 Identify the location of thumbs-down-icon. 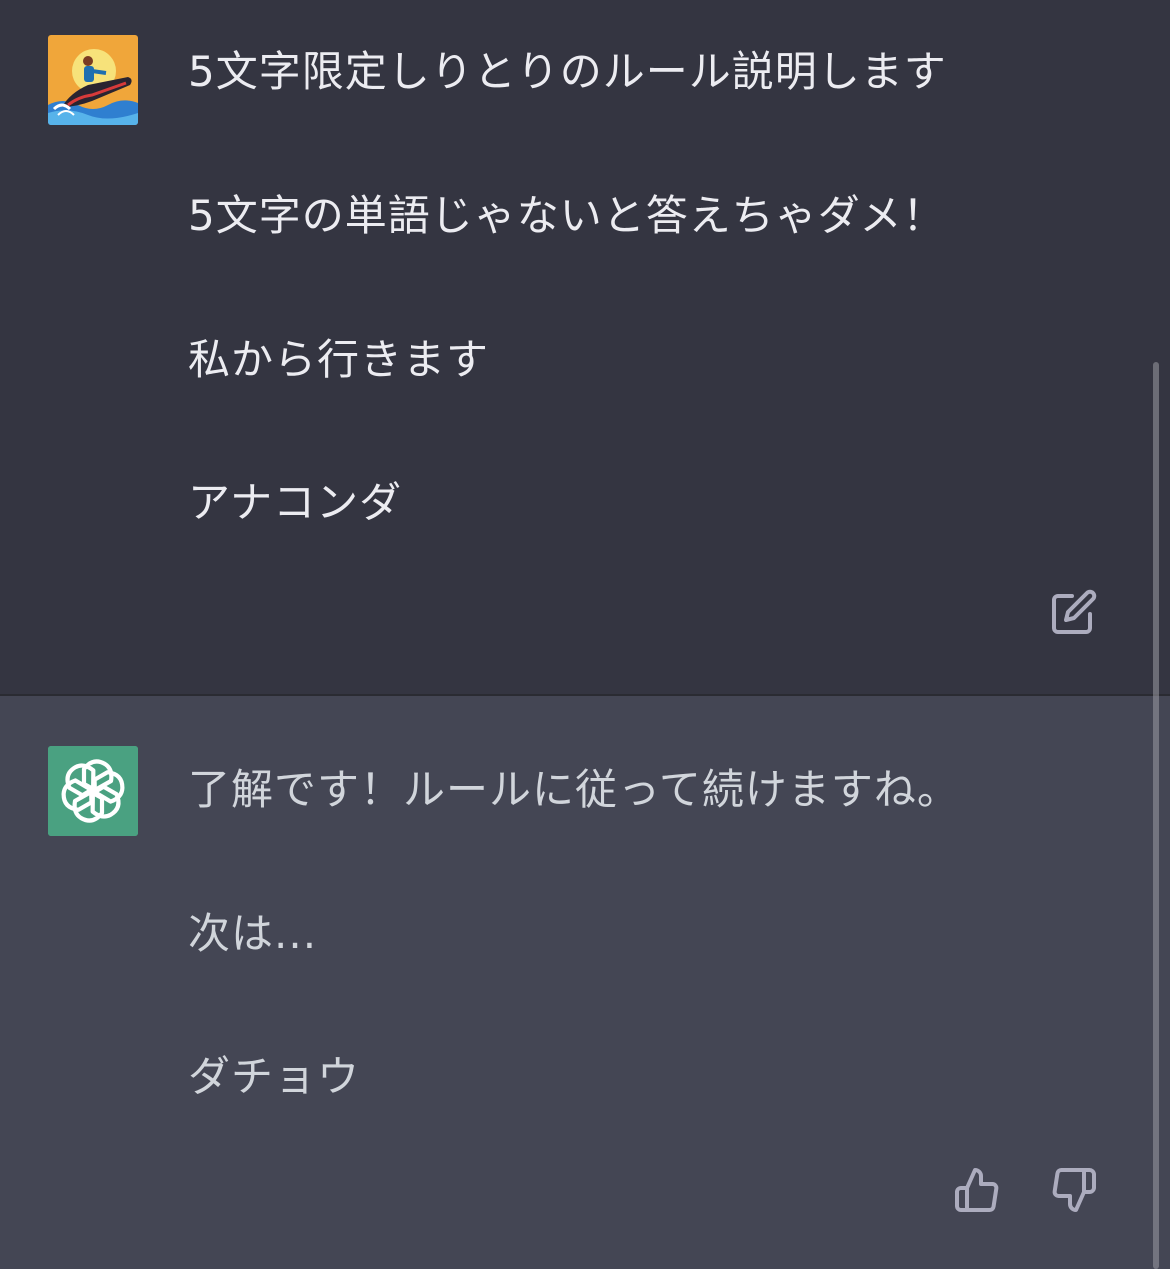
(1074, 1190).